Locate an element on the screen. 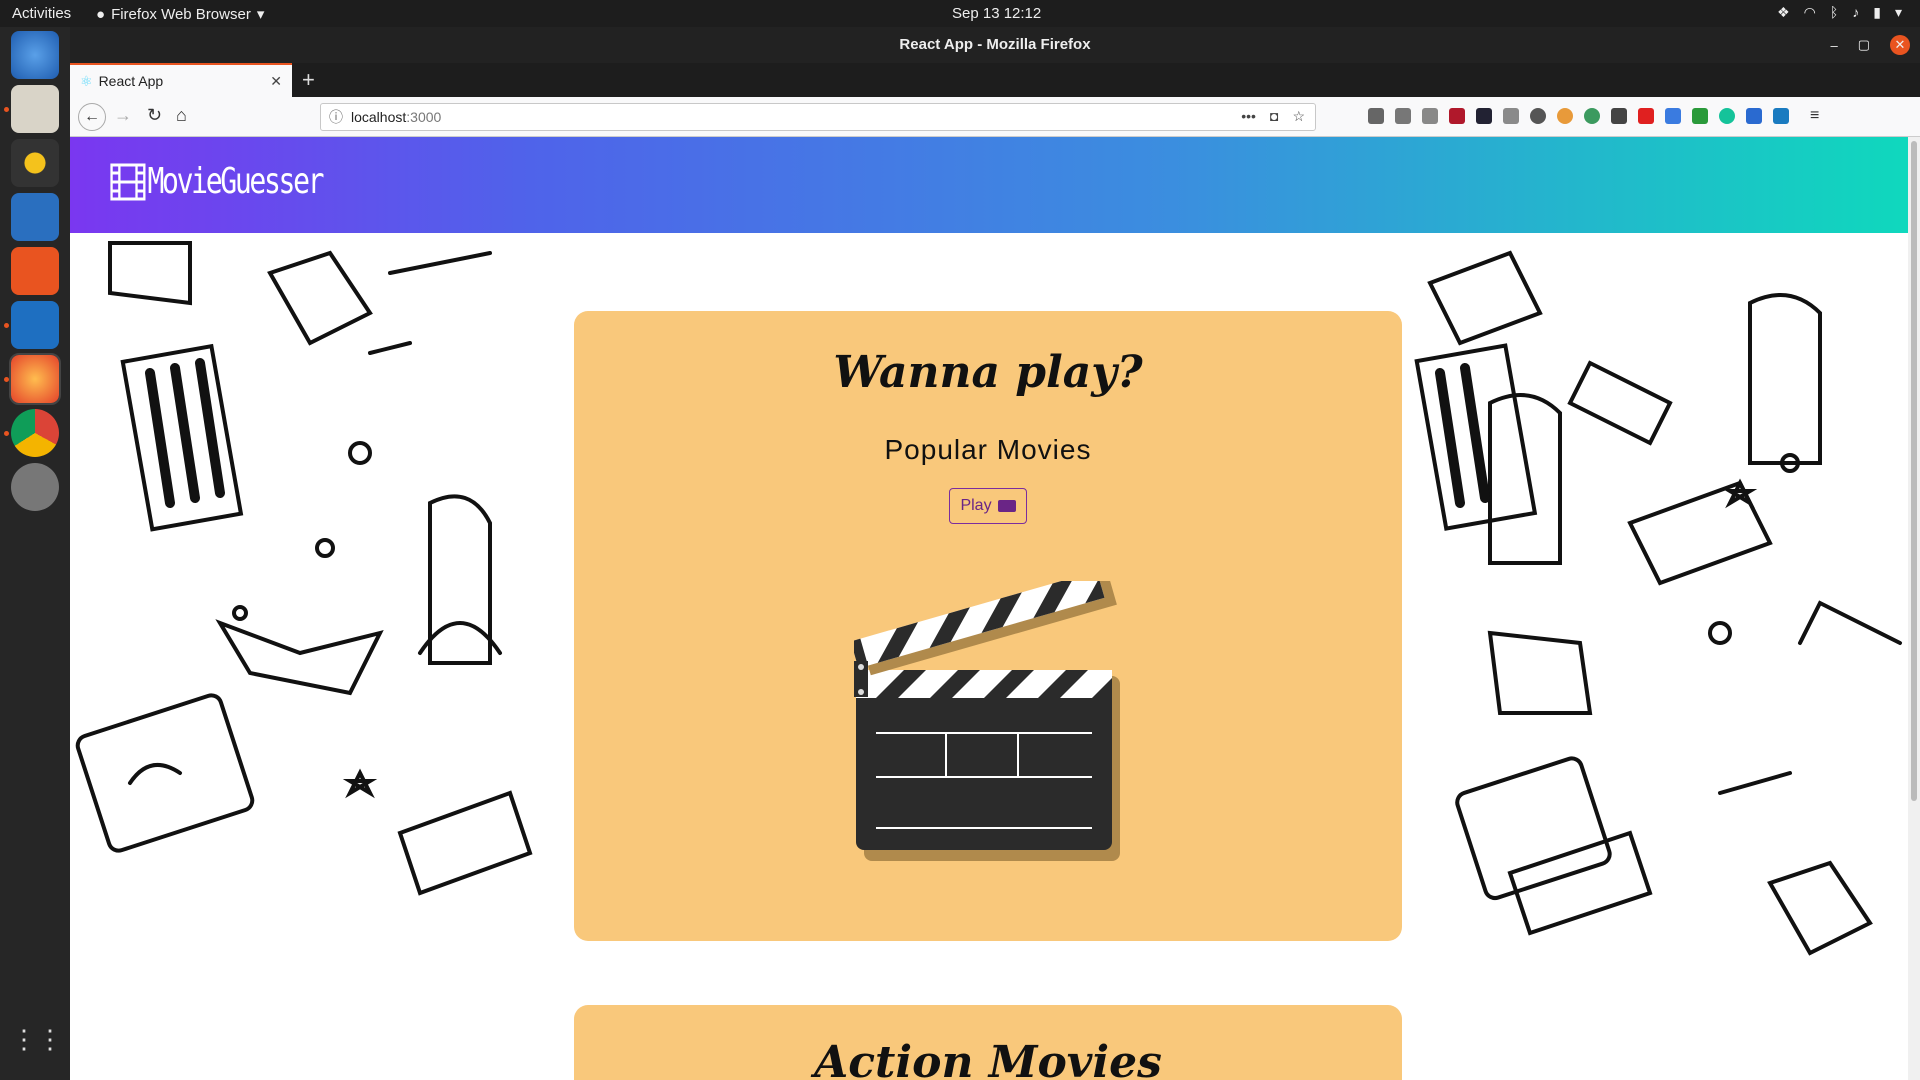  more-icon: ••• is located at coordinates (1248, 116).